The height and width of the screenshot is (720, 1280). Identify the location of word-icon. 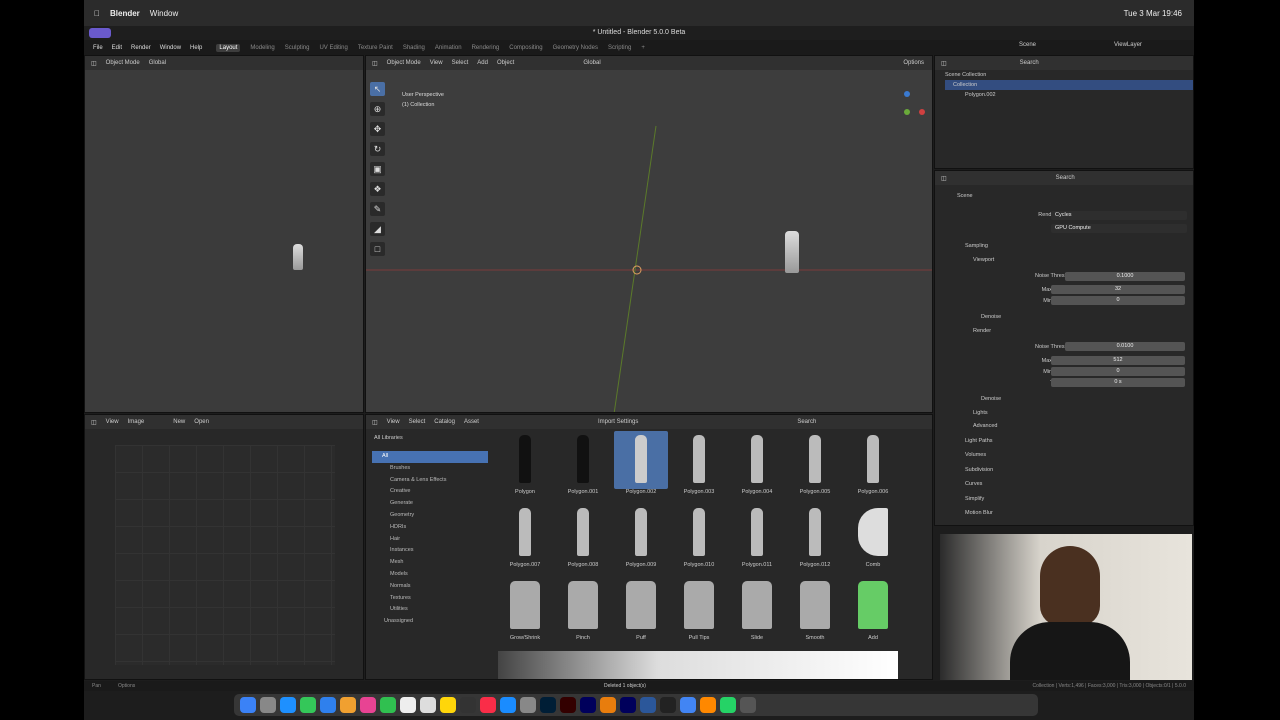
(648, 705).